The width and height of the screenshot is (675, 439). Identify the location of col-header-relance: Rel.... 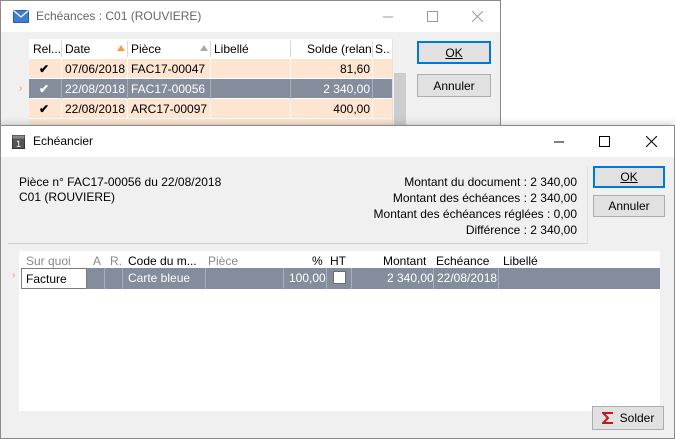
(47, 49).